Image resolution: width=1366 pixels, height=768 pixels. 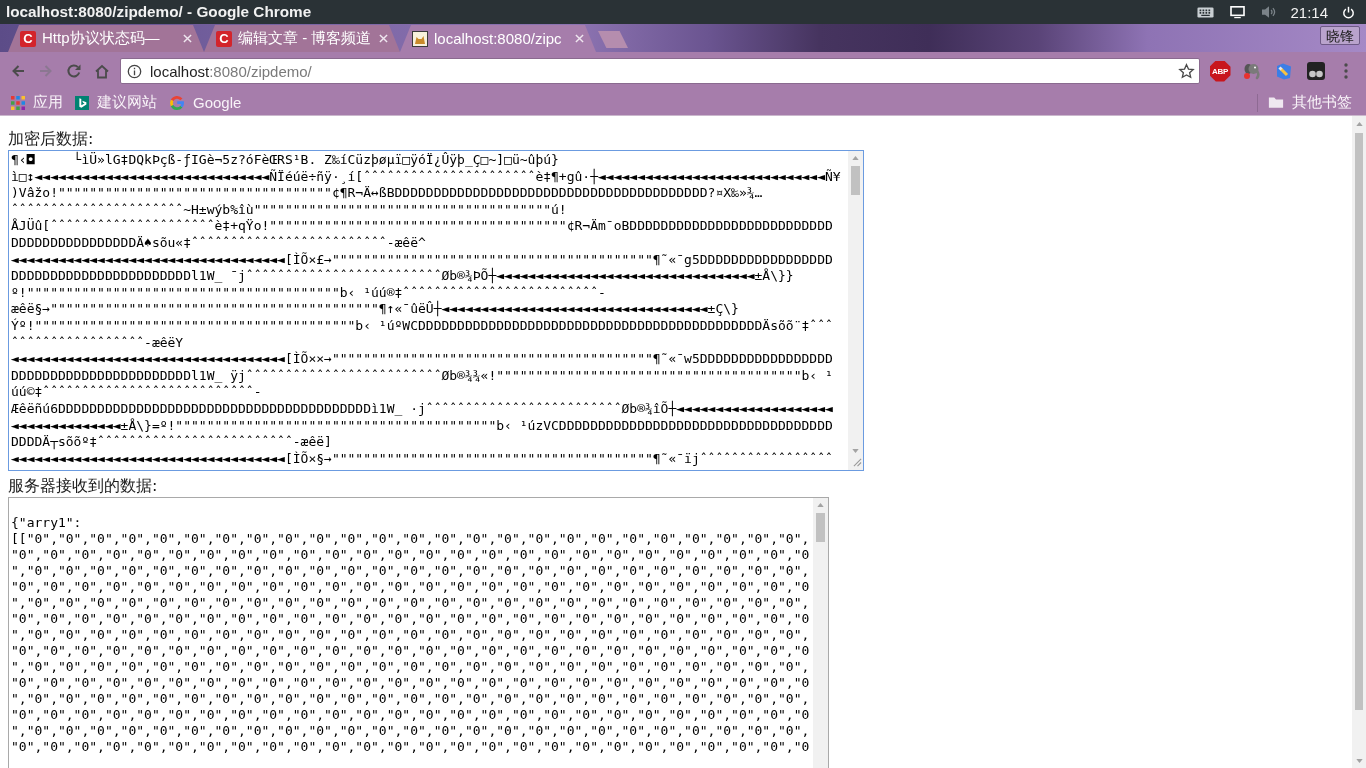 I want to click on logo-tile-icon, so click(x=82, y=102).